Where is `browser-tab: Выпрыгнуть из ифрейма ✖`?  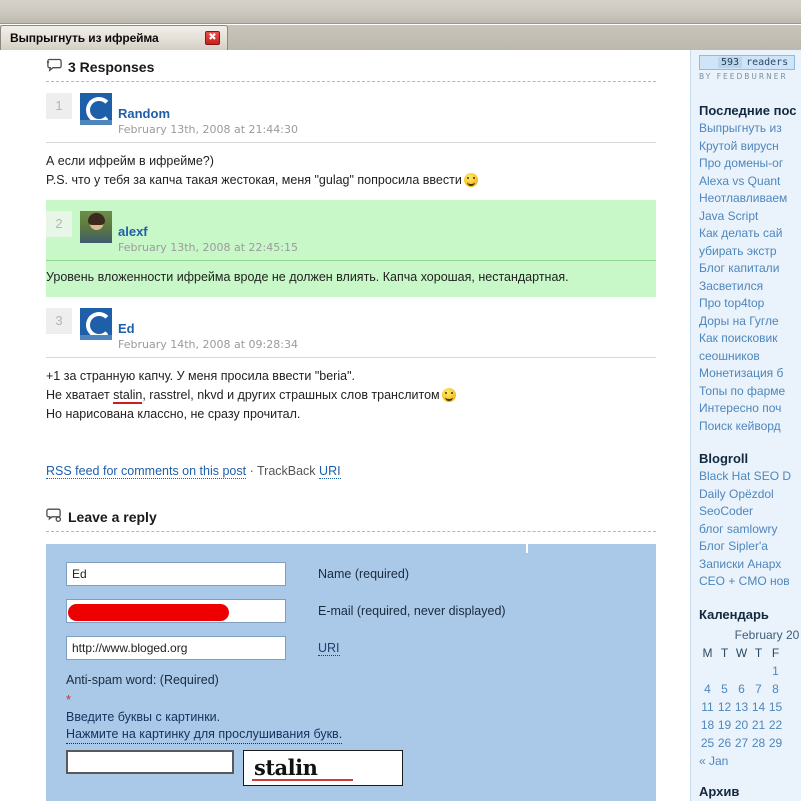
browser-tab: Выпрыгнуть из ифрейма ✖ is located at coordinates (114, 37).